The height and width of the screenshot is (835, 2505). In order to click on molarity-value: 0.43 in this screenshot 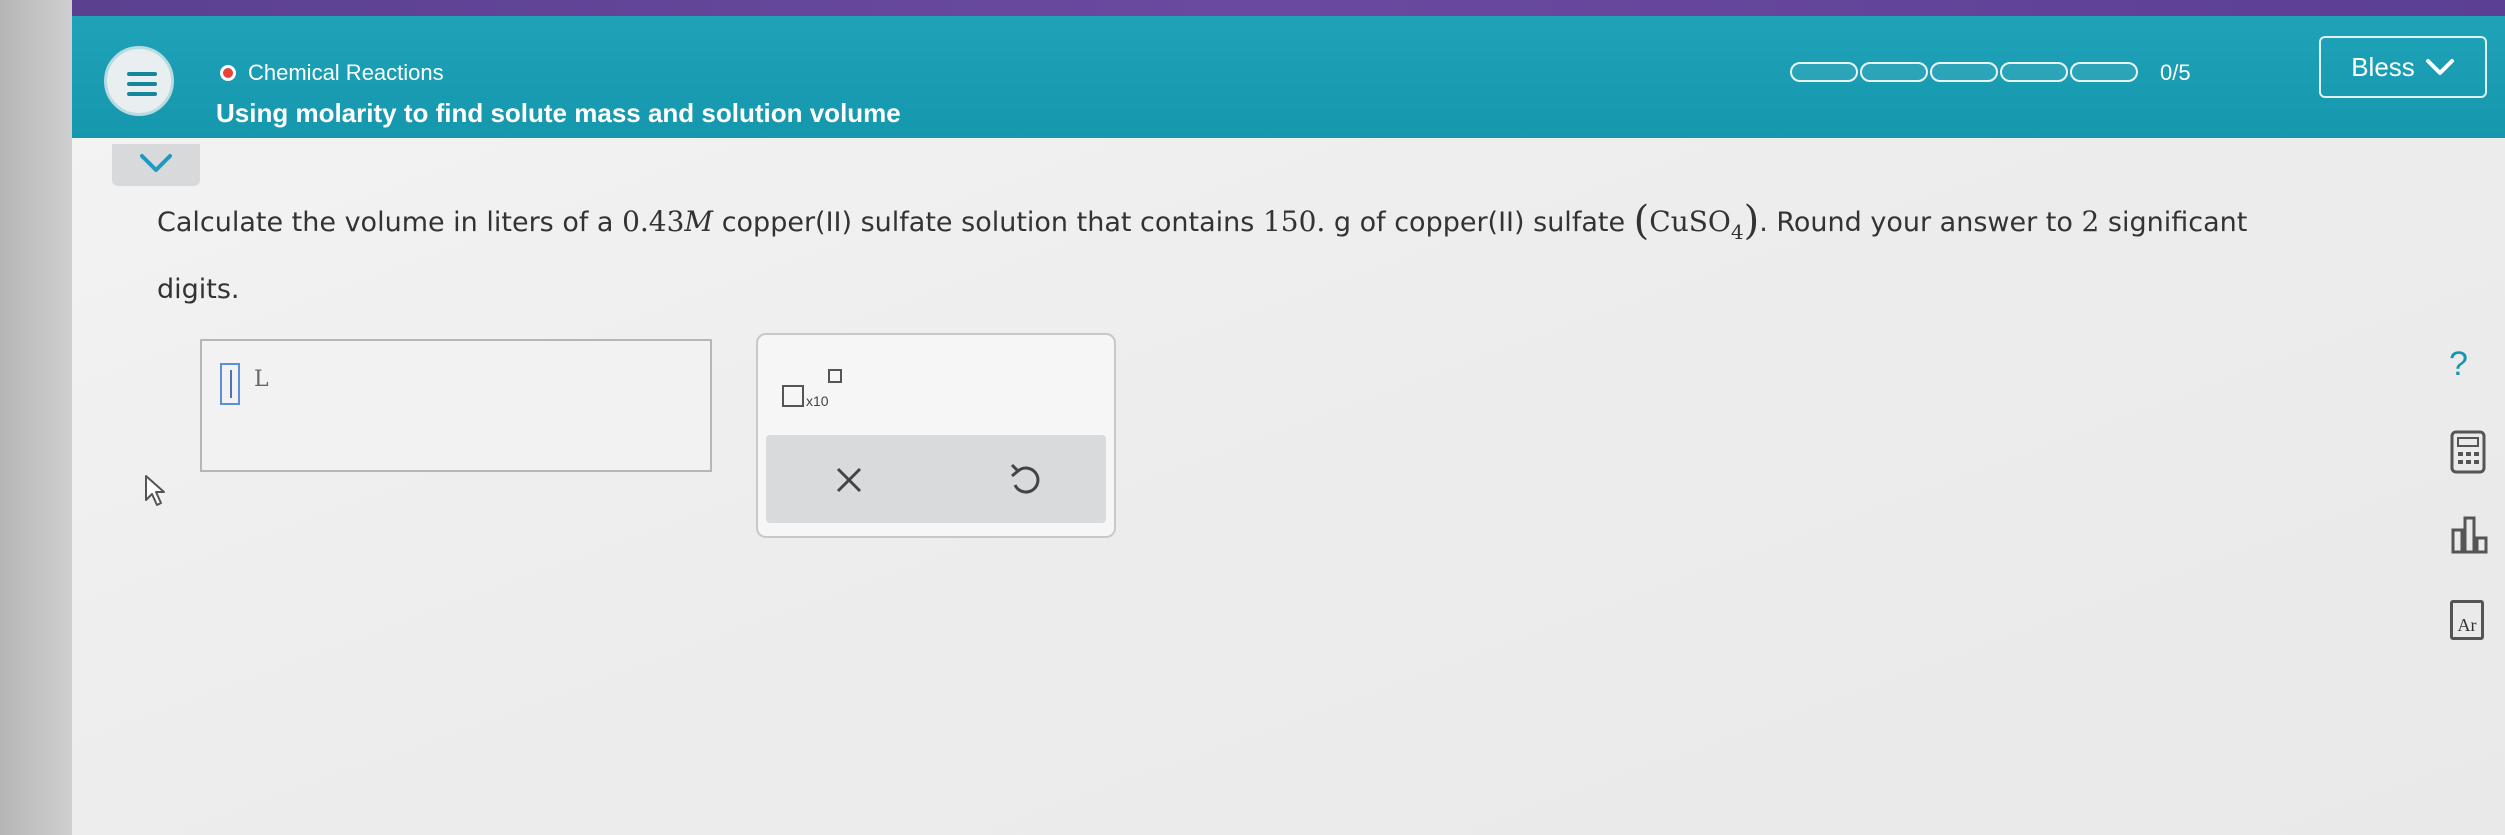, I will do `click(653, 221)`.